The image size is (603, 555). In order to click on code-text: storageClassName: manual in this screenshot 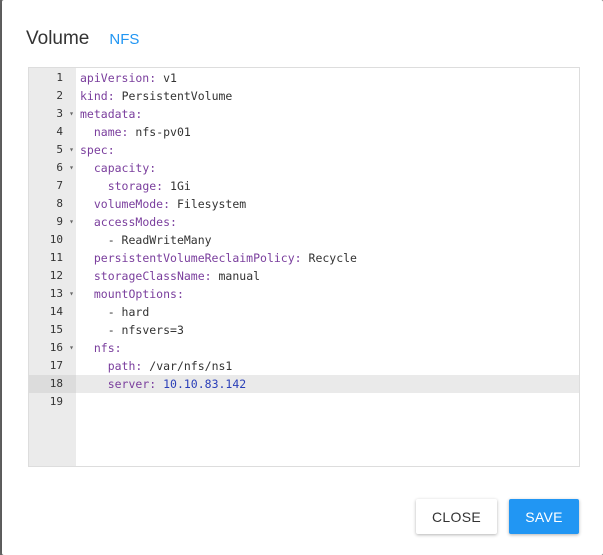, I will do `click(170, 276)`.